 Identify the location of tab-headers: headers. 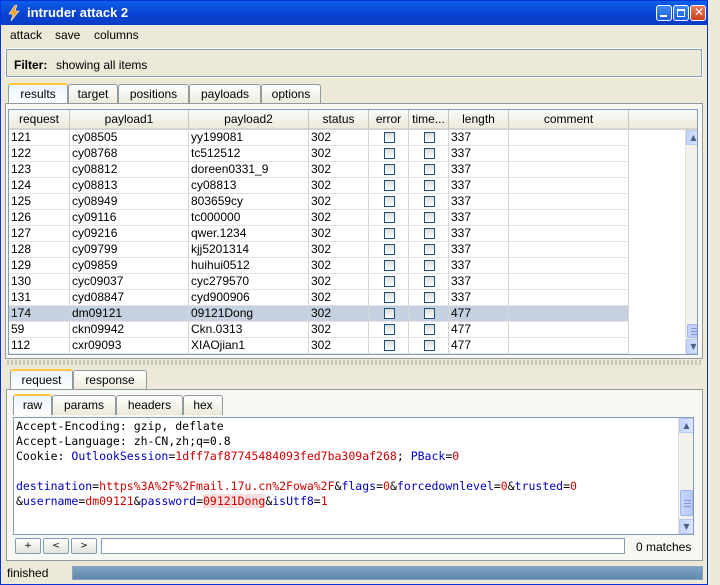
(149, 405).